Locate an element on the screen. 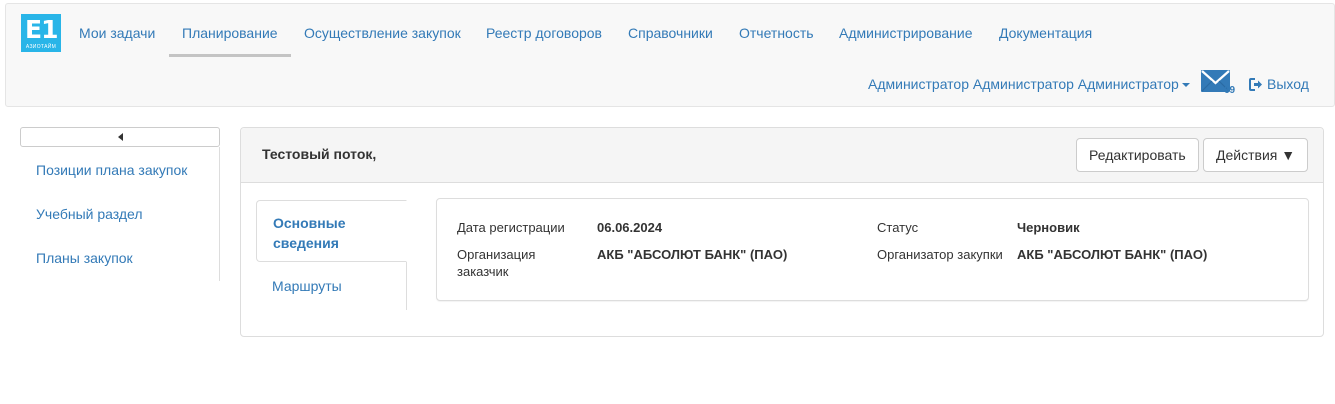 This screenshot has height=404, width=1335. app-logo: E1 АЗИОТАЙМ is located at coordinates (41, 33).